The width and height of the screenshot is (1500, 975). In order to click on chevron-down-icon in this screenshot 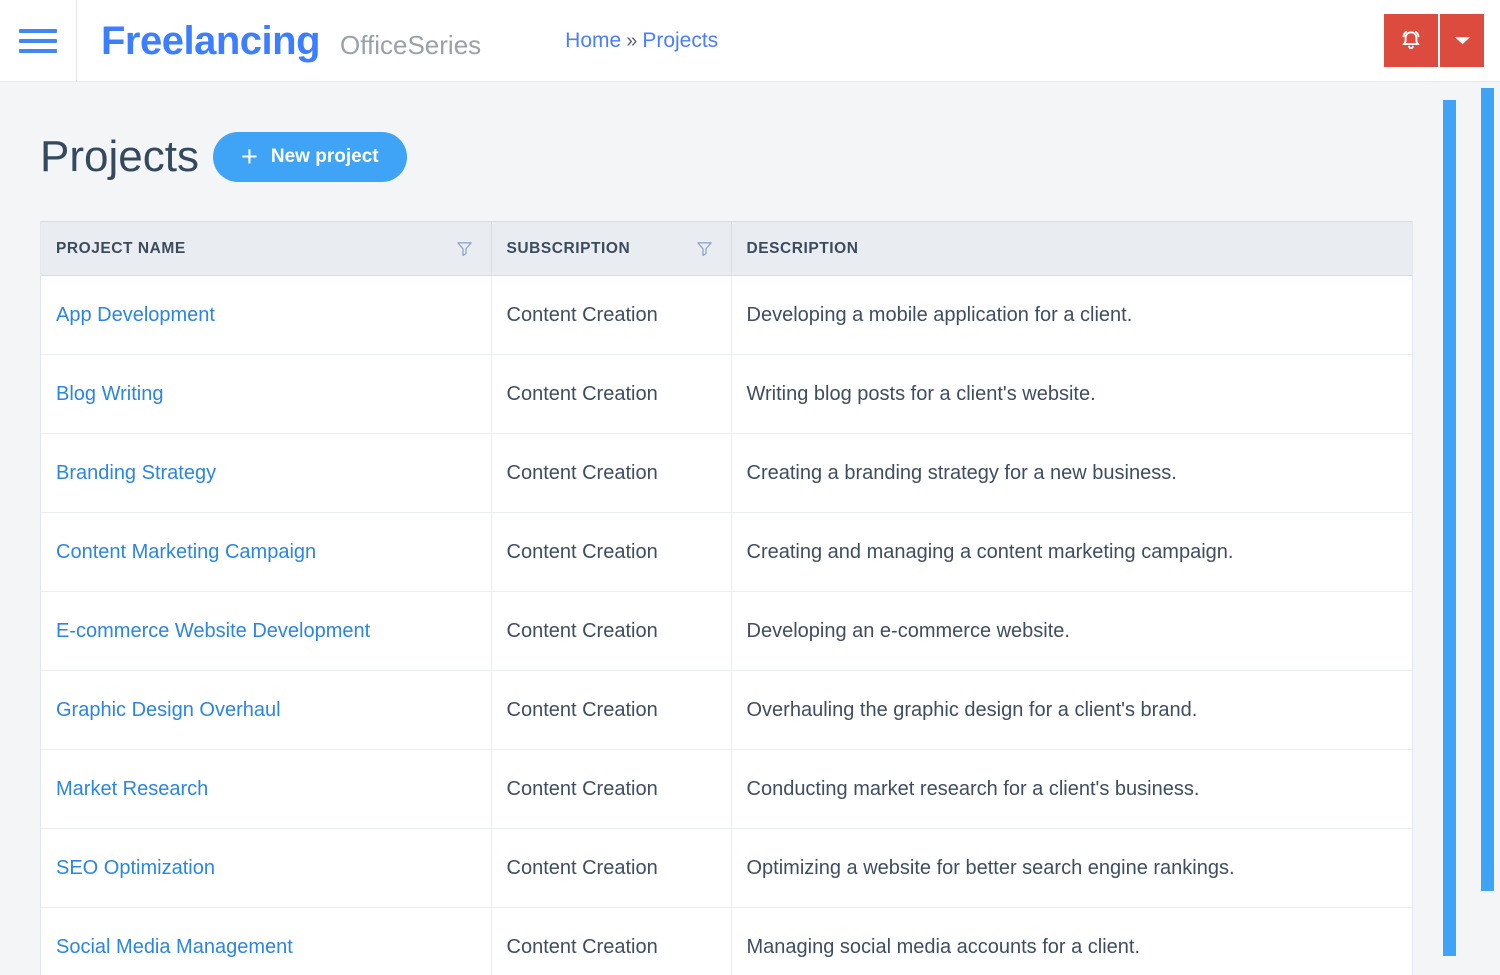, I will do `click(1462, 41)`.